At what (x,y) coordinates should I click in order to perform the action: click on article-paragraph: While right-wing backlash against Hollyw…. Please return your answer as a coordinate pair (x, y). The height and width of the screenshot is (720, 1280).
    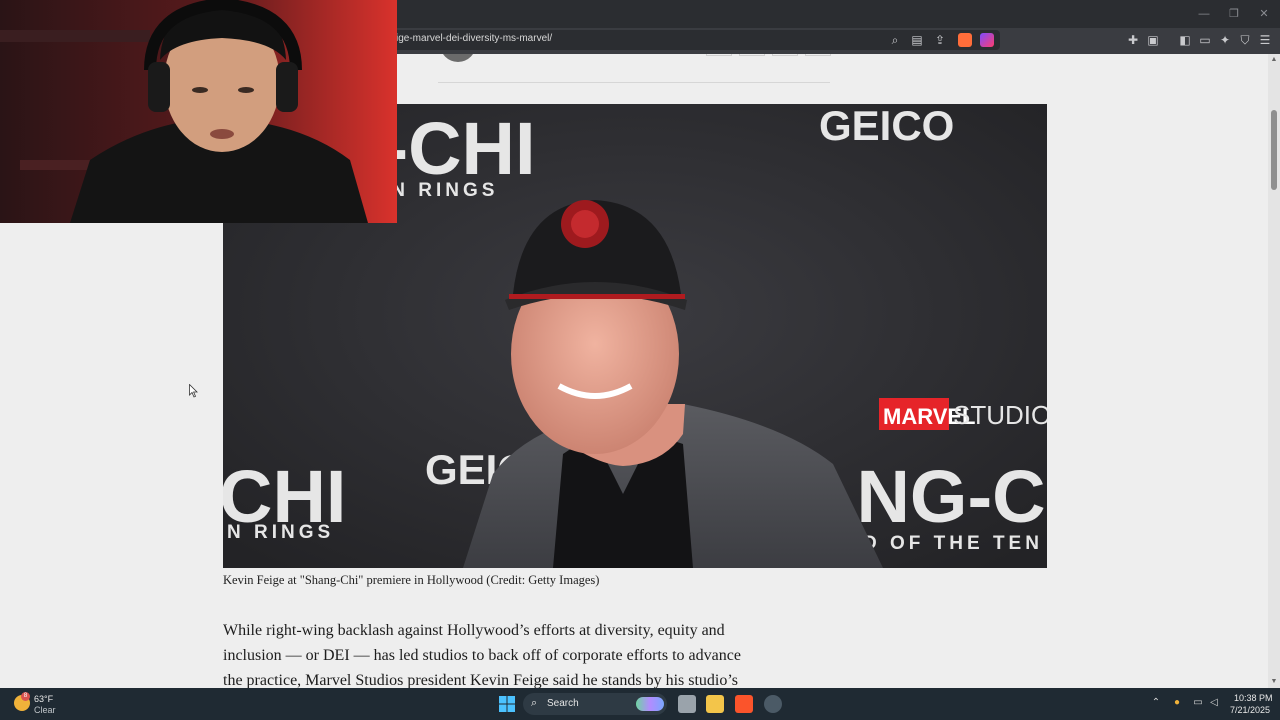
    Looking at the image, I should click on (493, 653).